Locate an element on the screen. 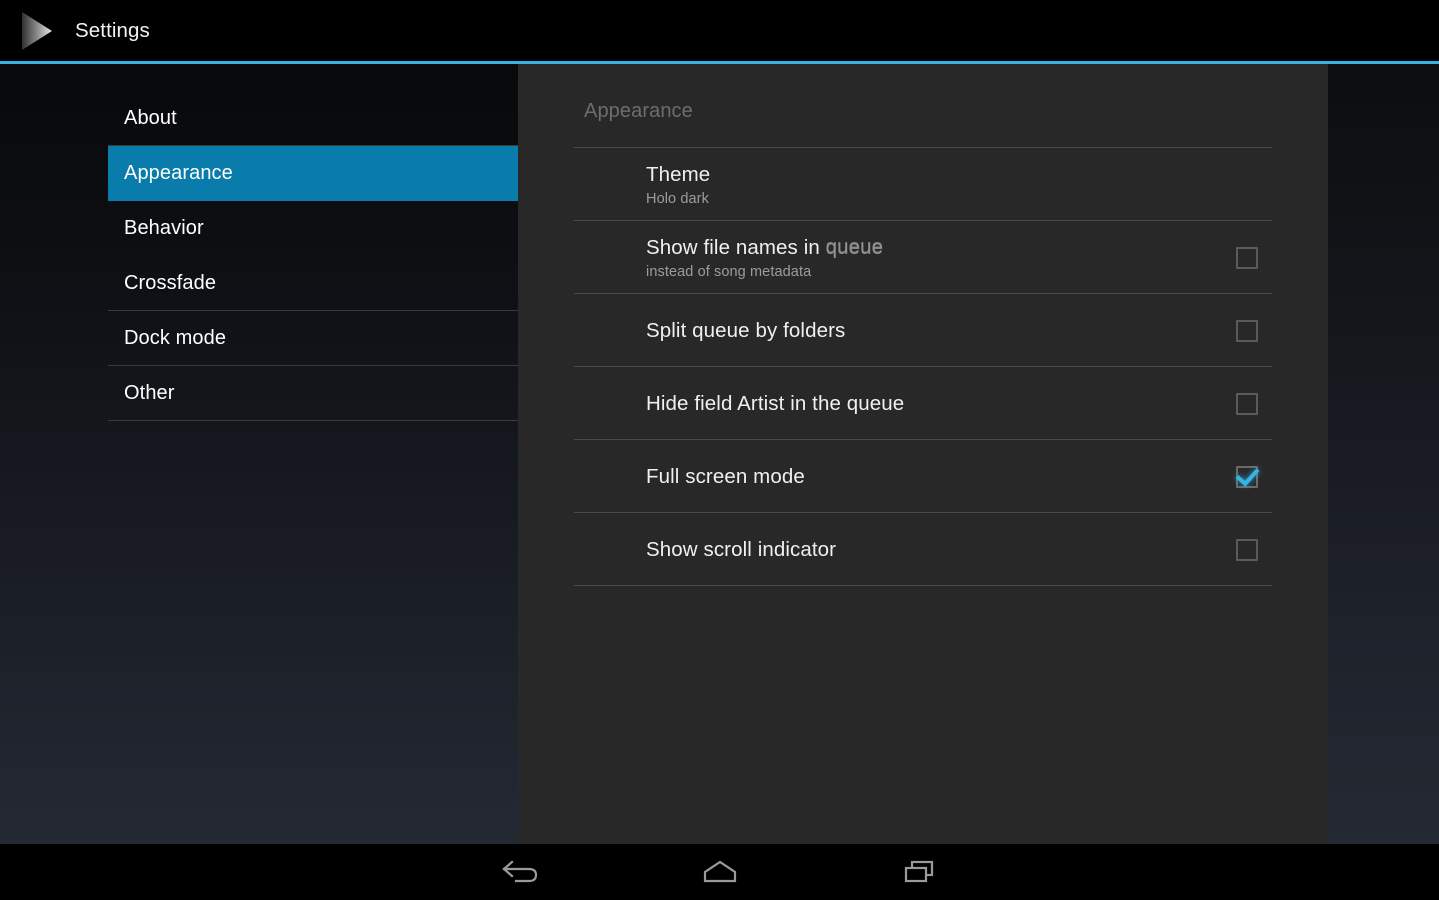  home-icon is located at coordinates (720, 872).